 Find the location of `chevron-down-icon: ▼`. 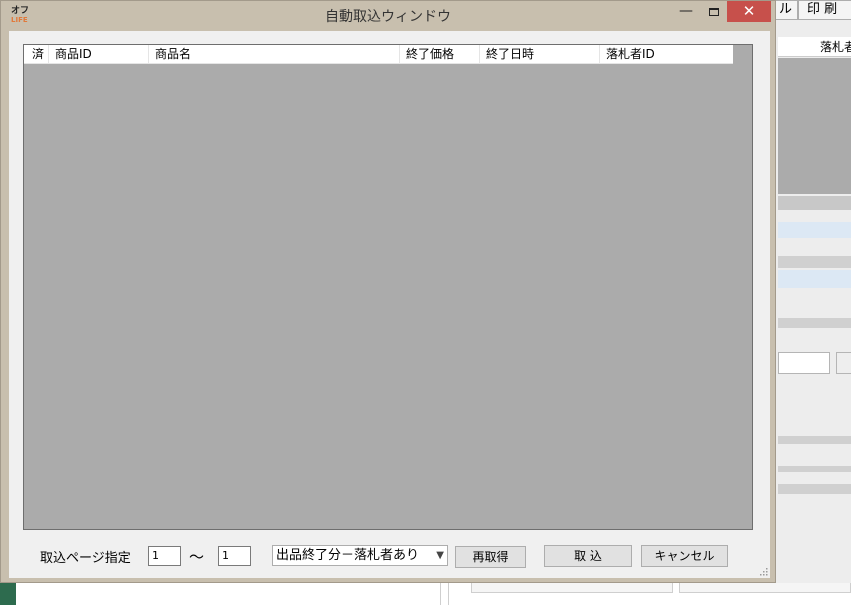

chevron-down-icon: ▼ is located at coordinates (440, 555).